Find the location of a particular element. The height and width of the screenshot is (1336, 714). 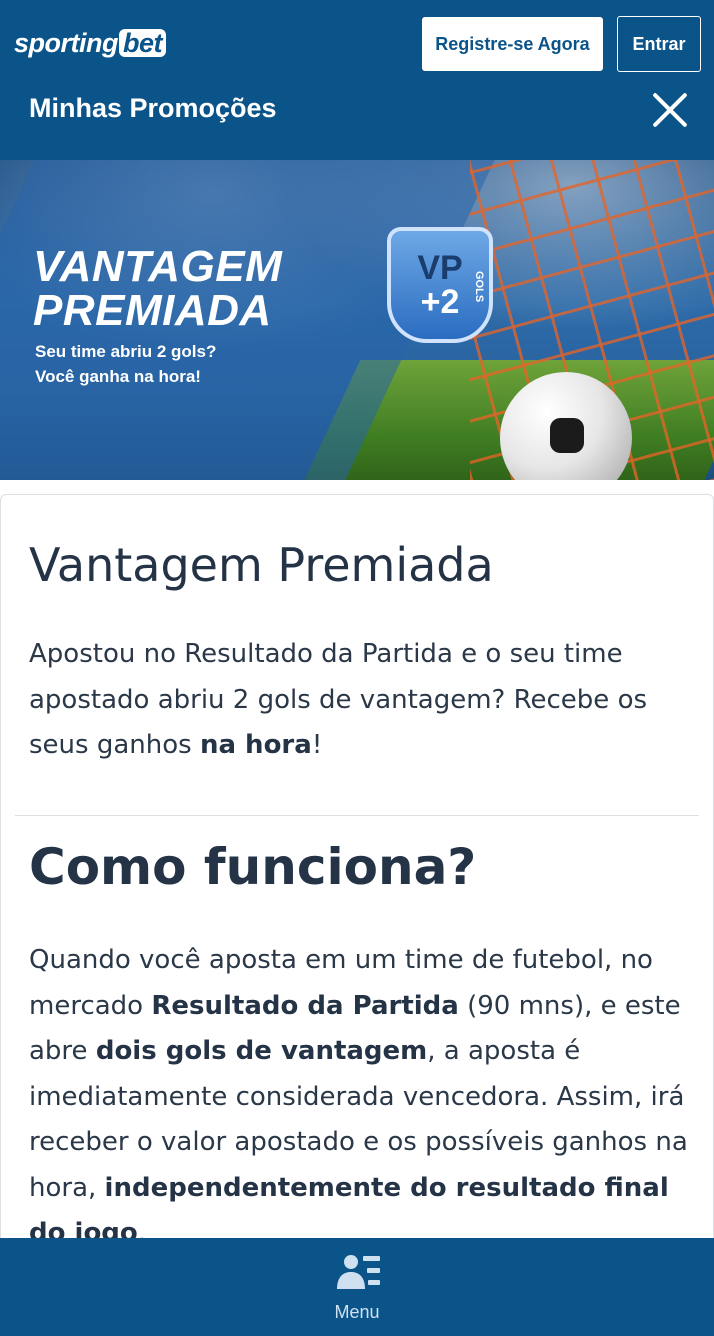

close-icon is located at coordinates (670, 110).